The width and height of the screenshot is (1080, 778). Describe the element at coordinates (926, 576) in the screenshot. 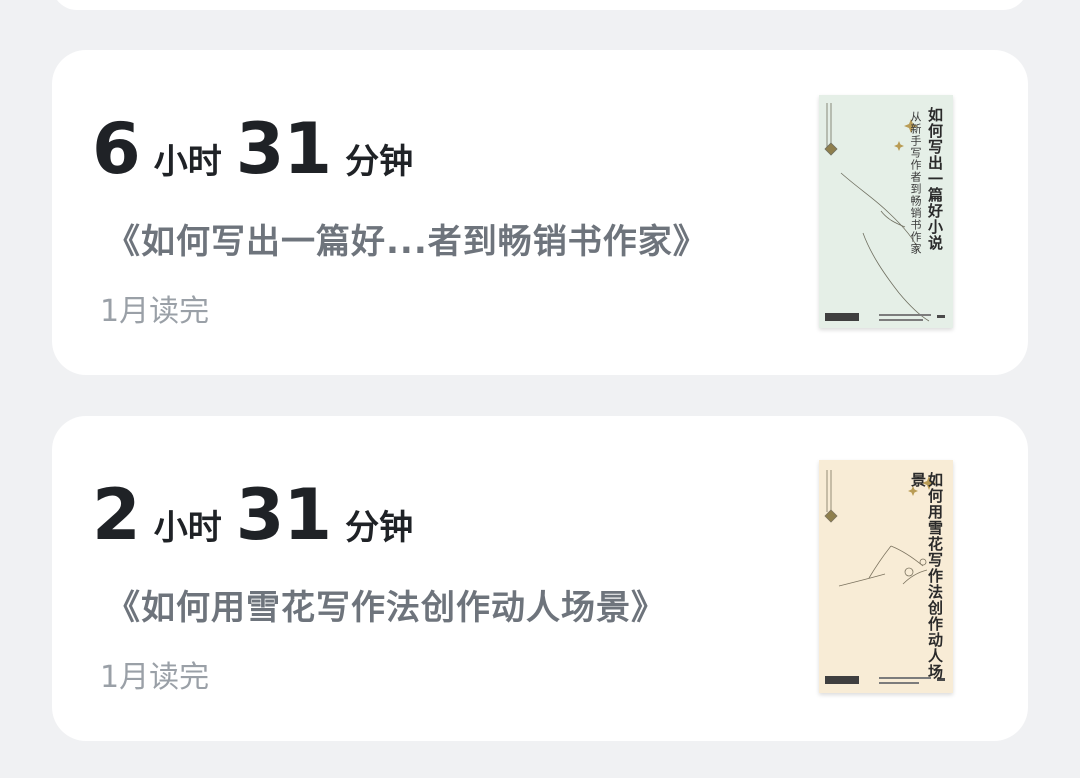

I see `cover-title: 如何用雪花写作法创作动人场景` at that location.